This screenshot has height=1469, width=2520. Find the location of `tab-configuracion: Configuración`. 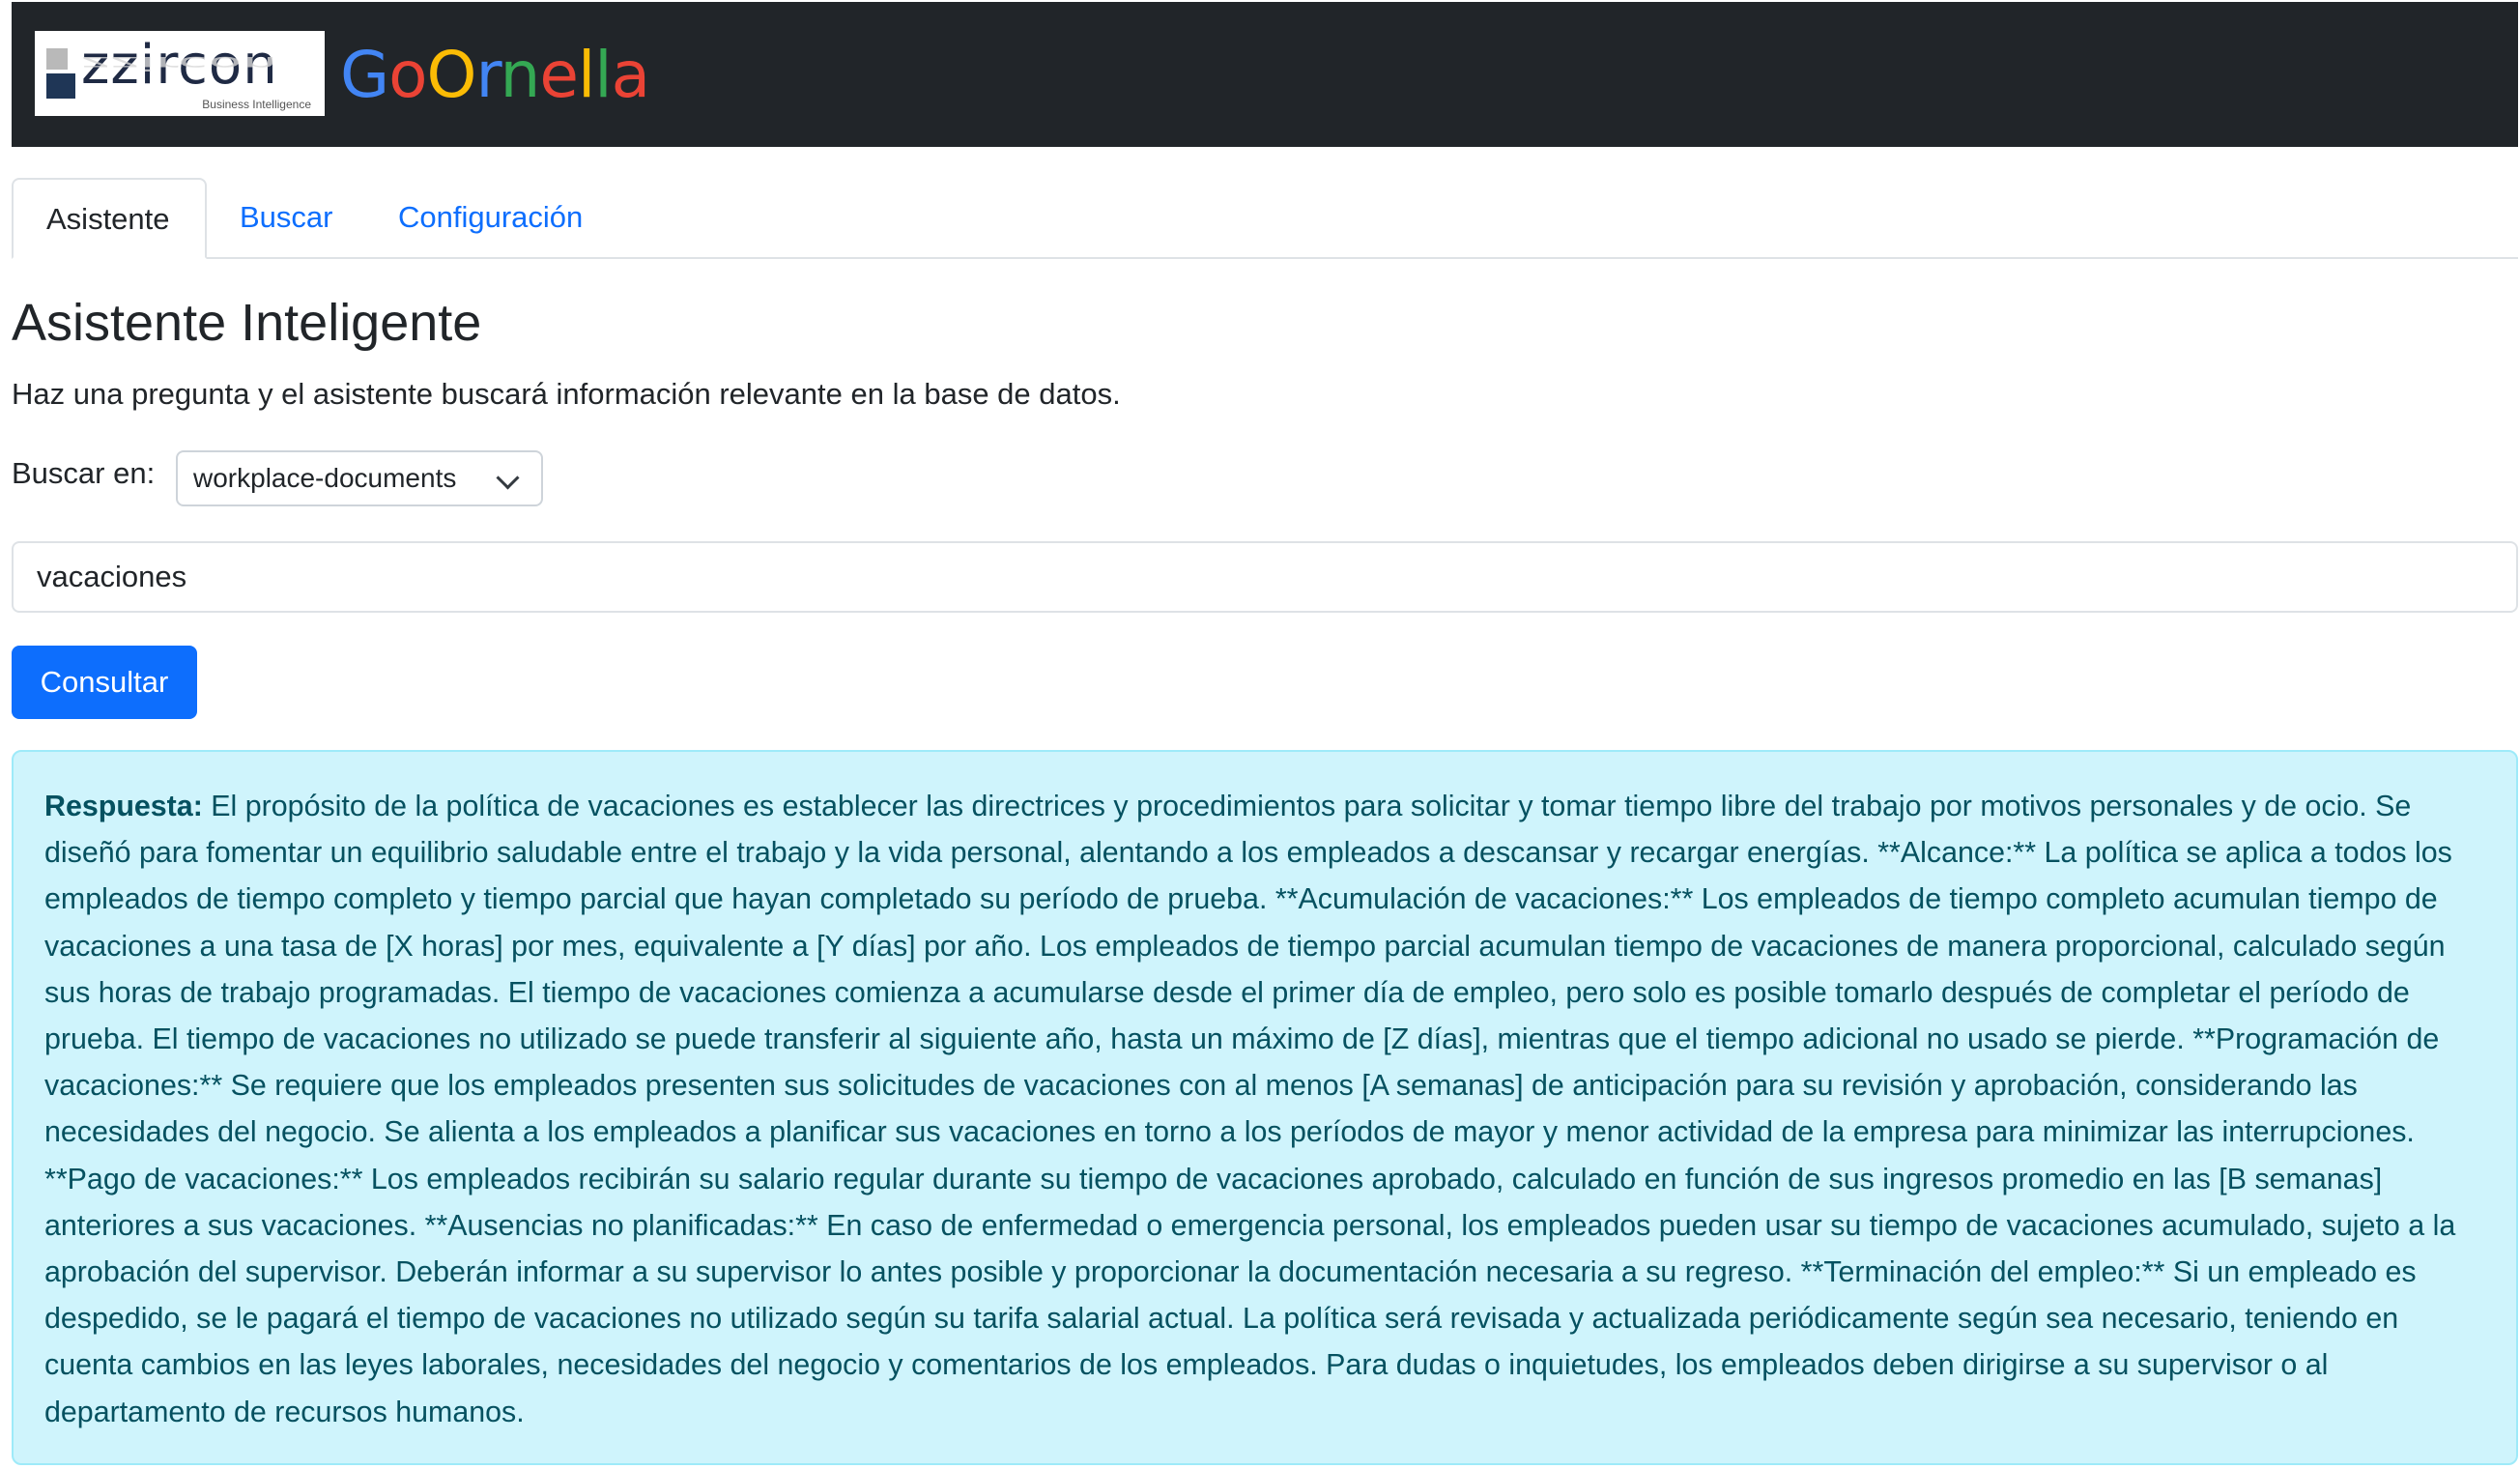

tab-configuracion: Configuración is located at coordinates (491, 217).